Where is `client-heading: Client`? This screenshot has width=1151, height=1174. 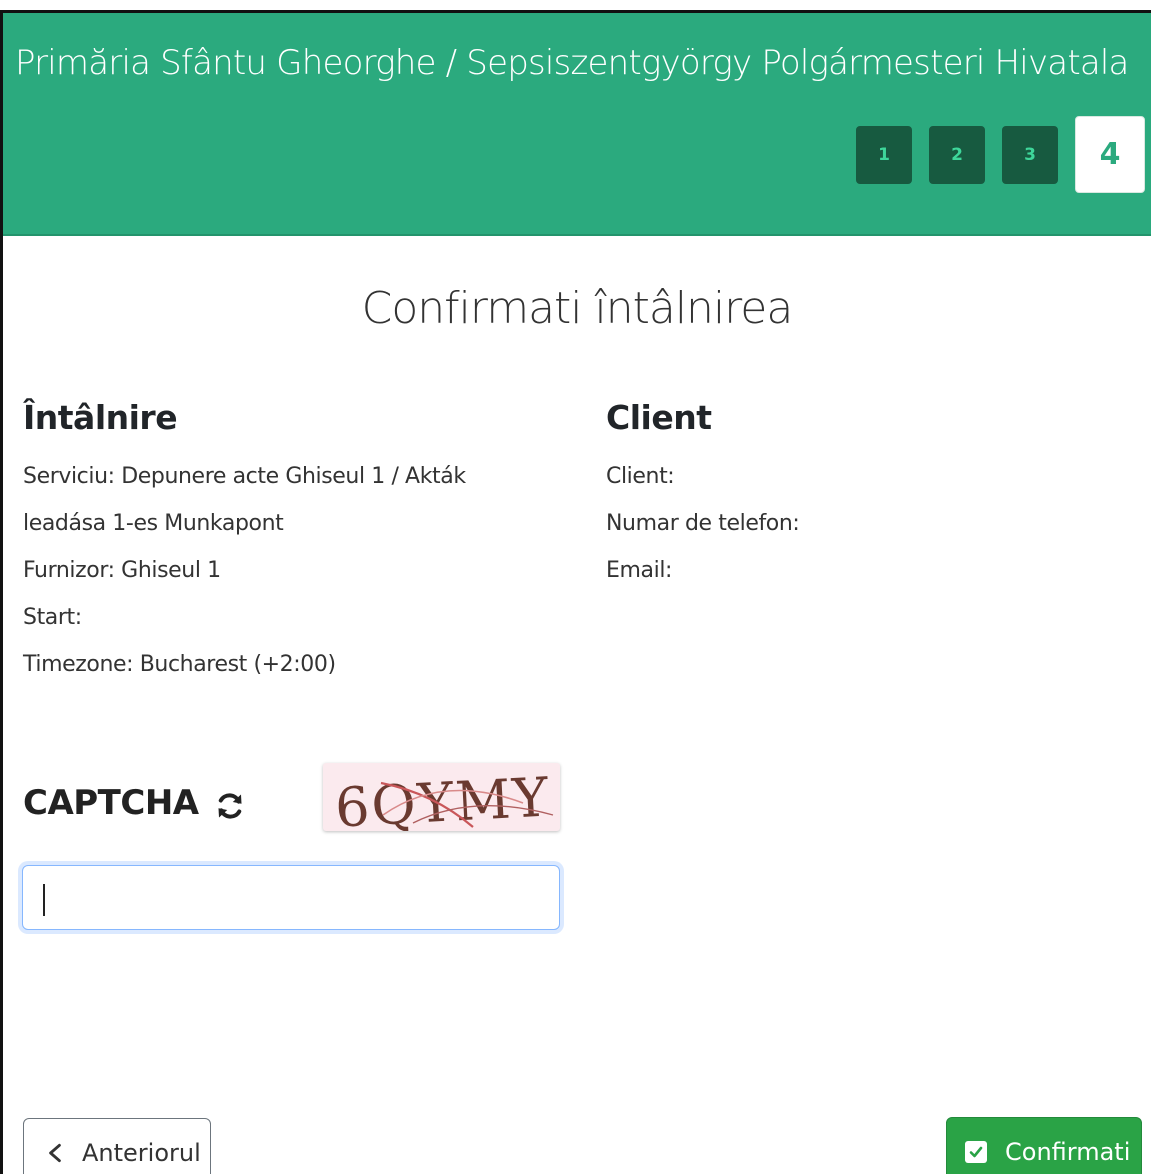
client-heading: Client is located at coordinates (659, 417).